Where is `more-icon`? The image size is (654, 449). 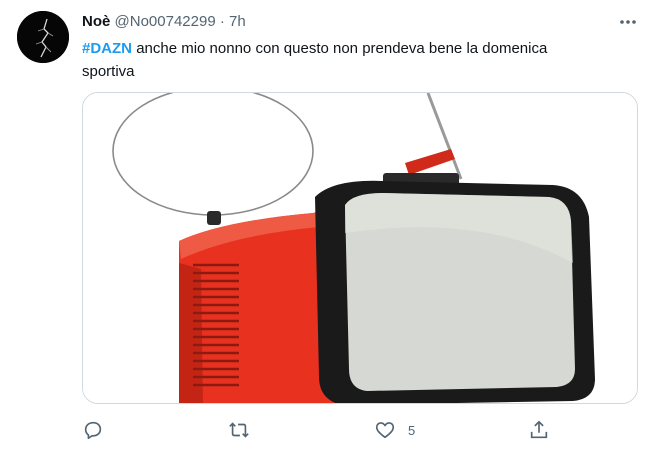
more-icon is located at coordinates (628, 22).